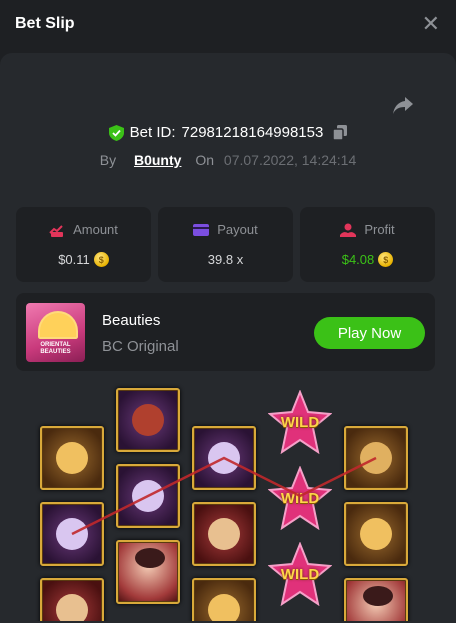 Image resolution: width=456 pixels, height=623 pixels. I want to click on payout-label-row: Payout, so click(225, 229).